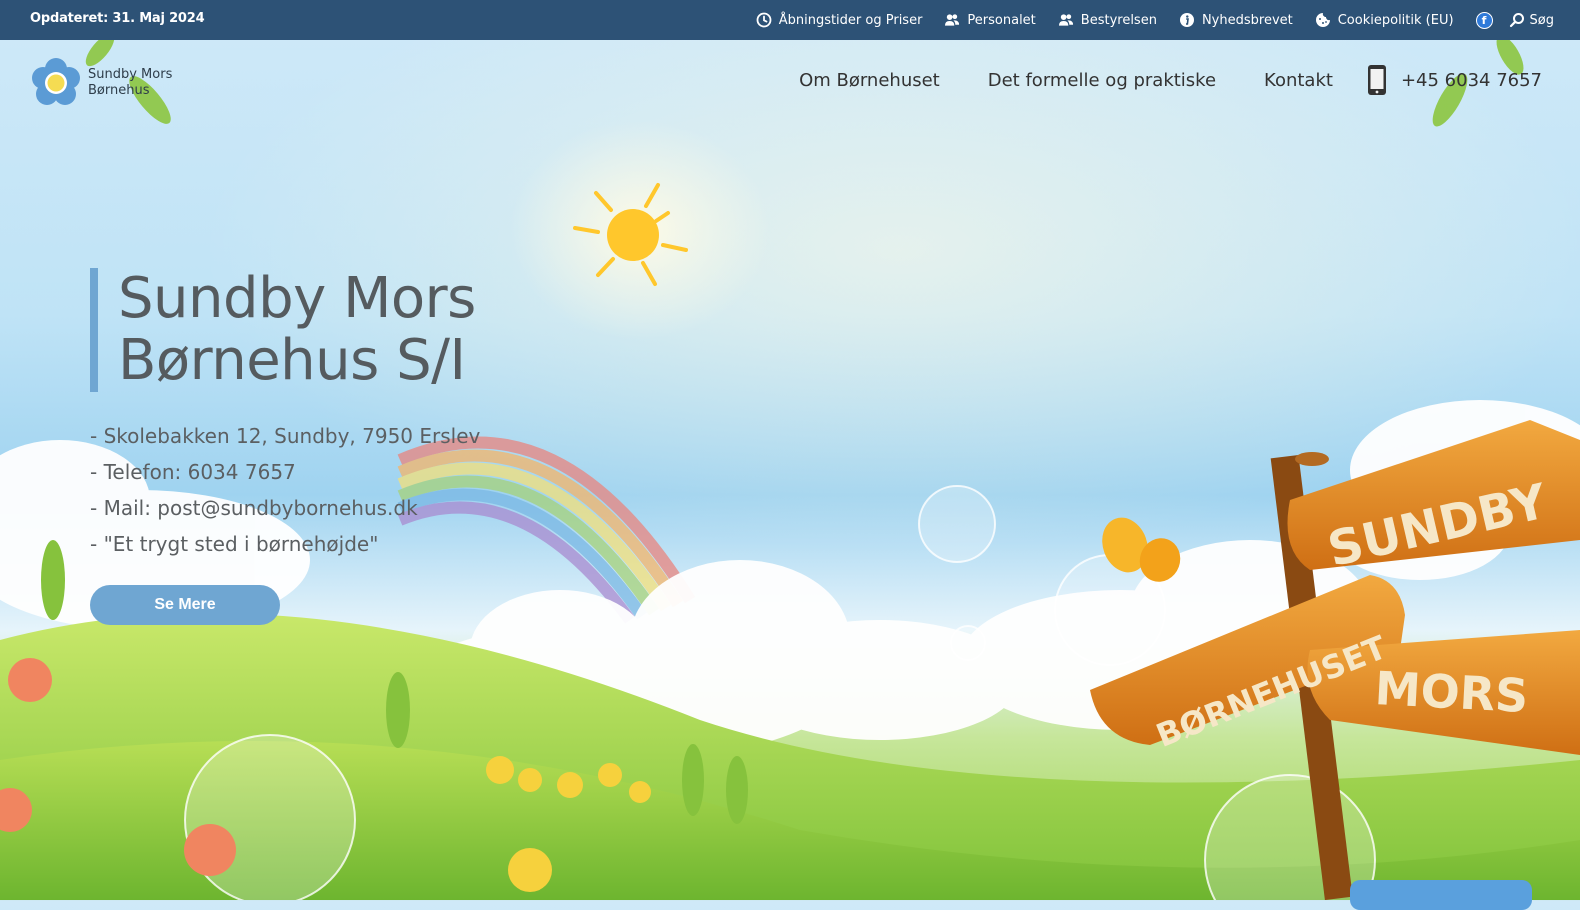 This screenshot has width=1580, height=910. What do you see at coordinates (1395, 20) in the screenshot?
I see `top-link-label: Cookiepolitik (EU)` at bounding box center [1395, 20].